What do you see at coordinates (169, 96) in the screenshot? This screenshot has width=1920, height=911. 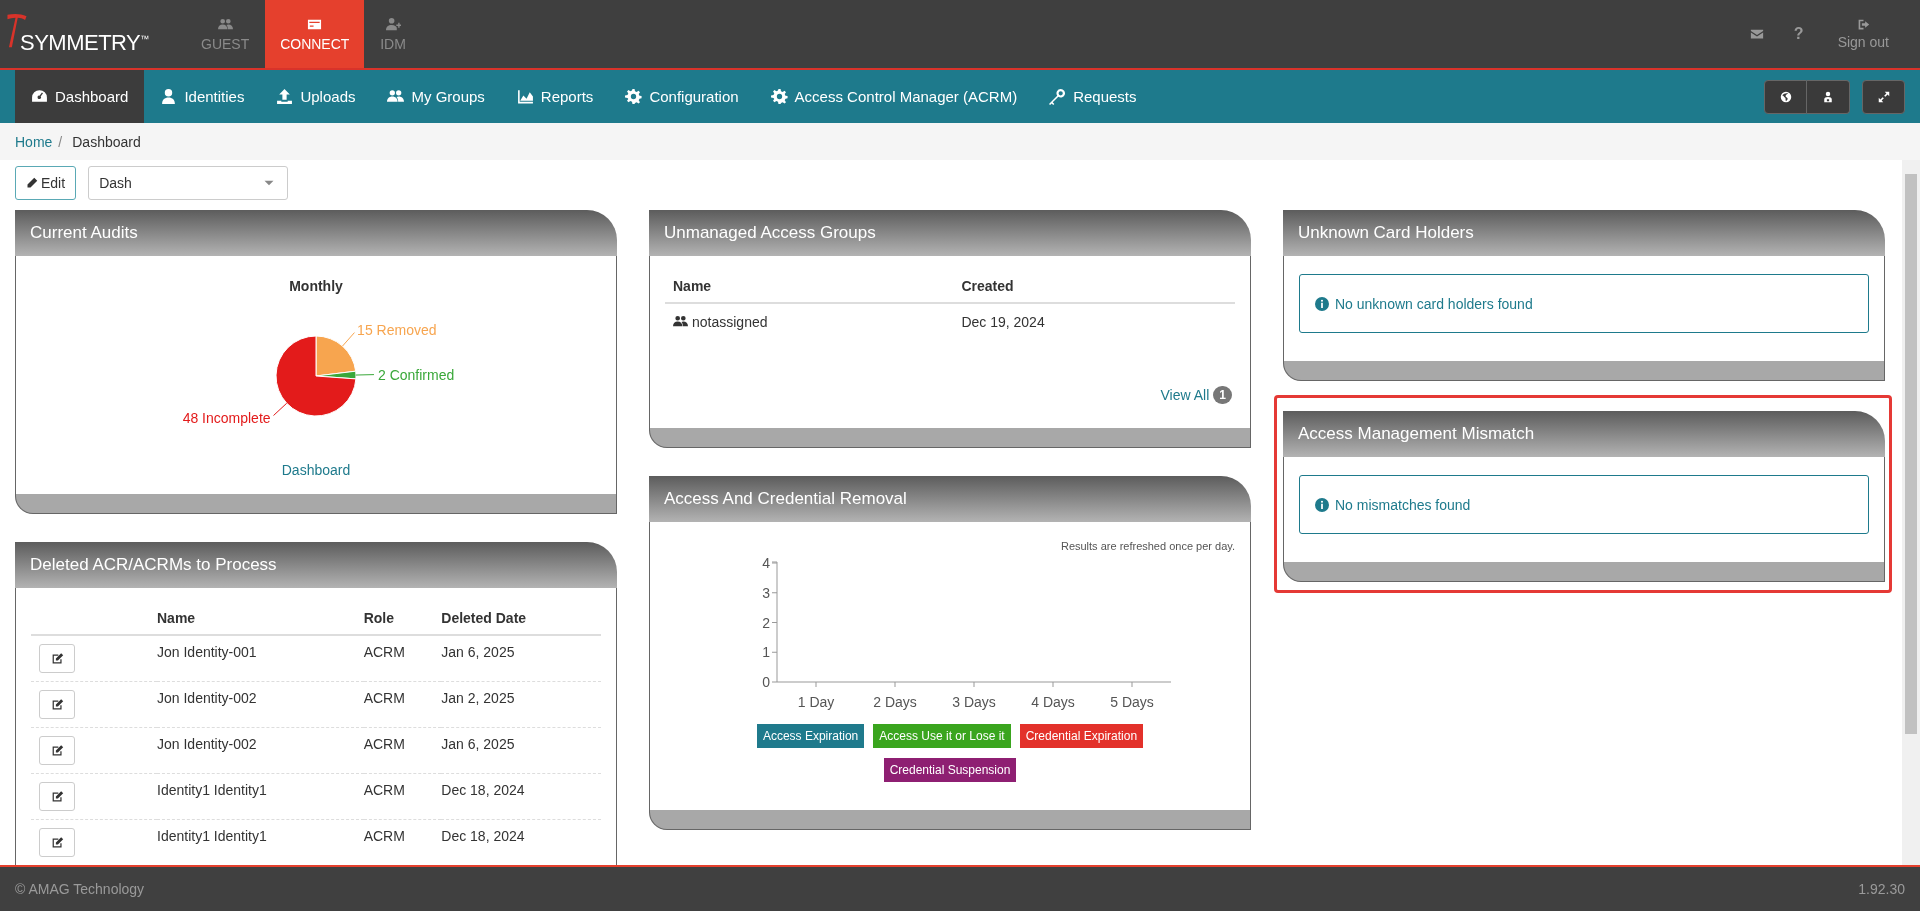 I see `user-icon` at bounding box center [169, 96].